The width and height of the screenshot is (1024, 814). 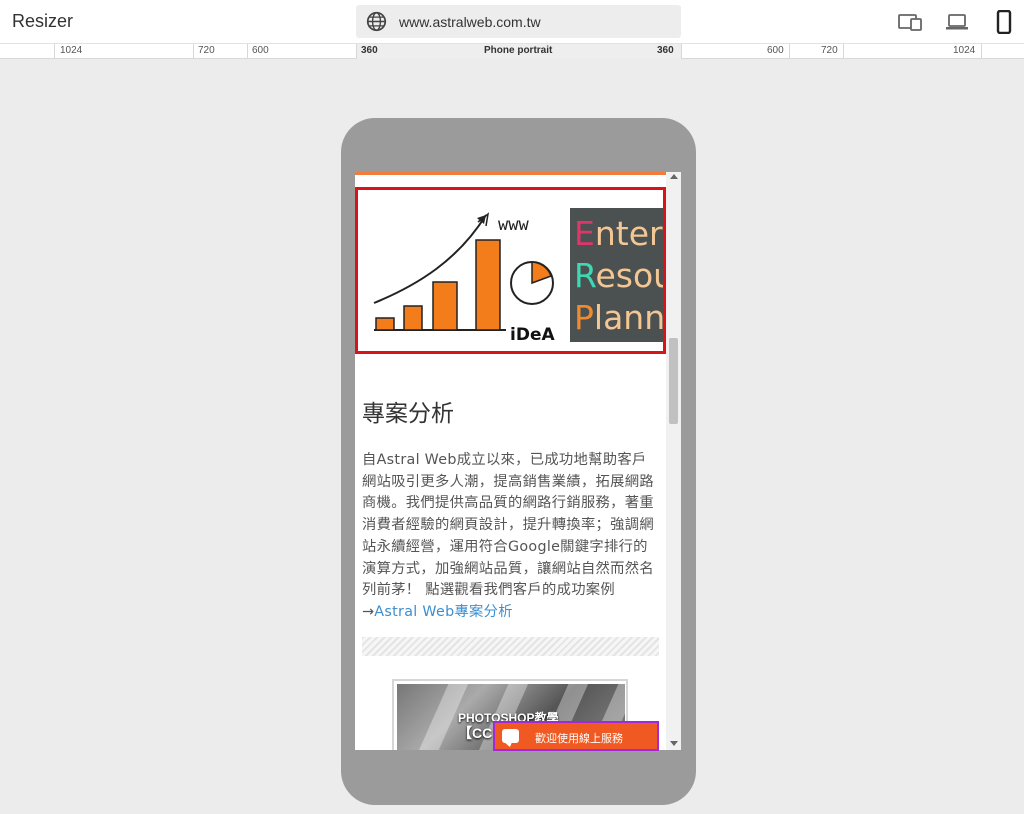 What do you see at coordinates (510, 736) in the screenshot?
I see `chat-bubble-icon` at bounding box center [510, 736].